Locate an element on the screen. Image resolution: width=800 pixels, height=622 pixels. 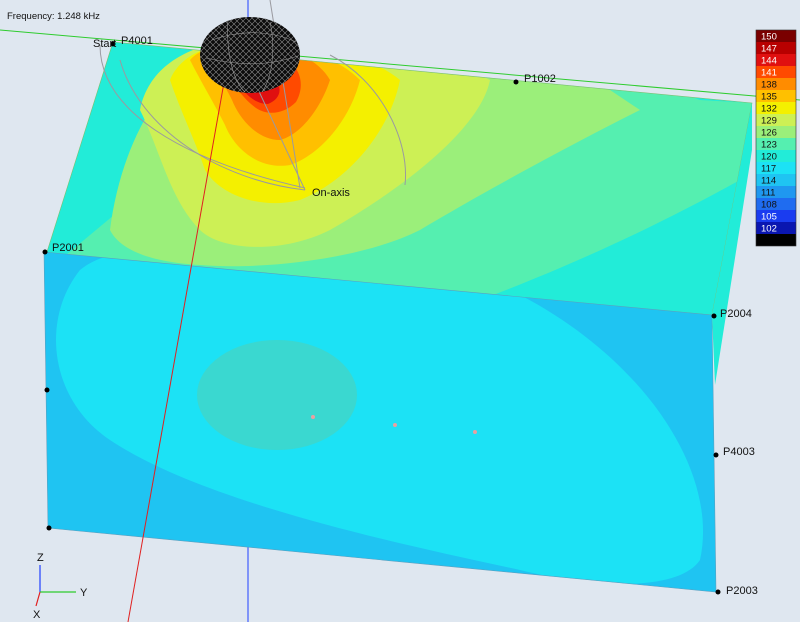
point-label-p2003: P2003 is located at coordinates (742, 591).